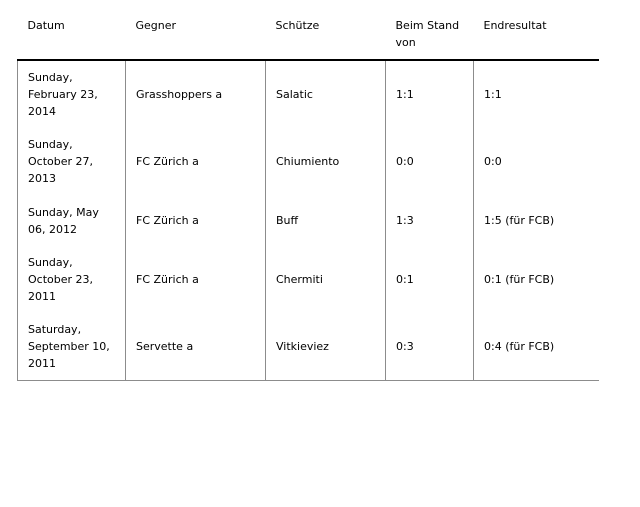 The image size is (640, 507). Describe the element at coordinates (536, 279) in the screenshot. I see `cell-endresultat: 0:1 (für FCB)` at that location.